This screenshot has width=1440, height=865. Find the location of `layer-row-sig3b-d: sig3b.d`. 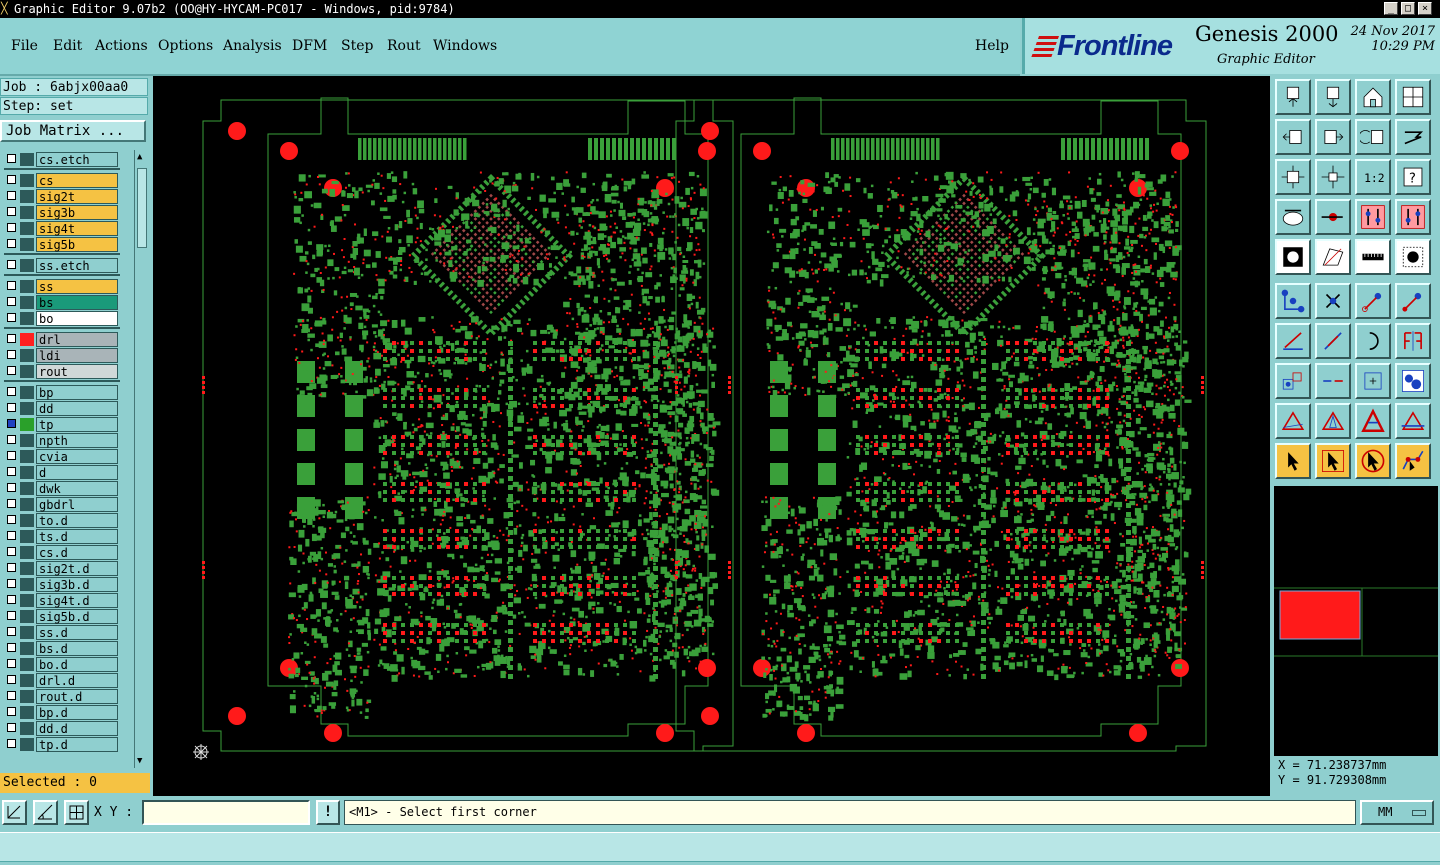

layer-row-sig3b-d: sig3b.d is located at coordinates (62, 584).